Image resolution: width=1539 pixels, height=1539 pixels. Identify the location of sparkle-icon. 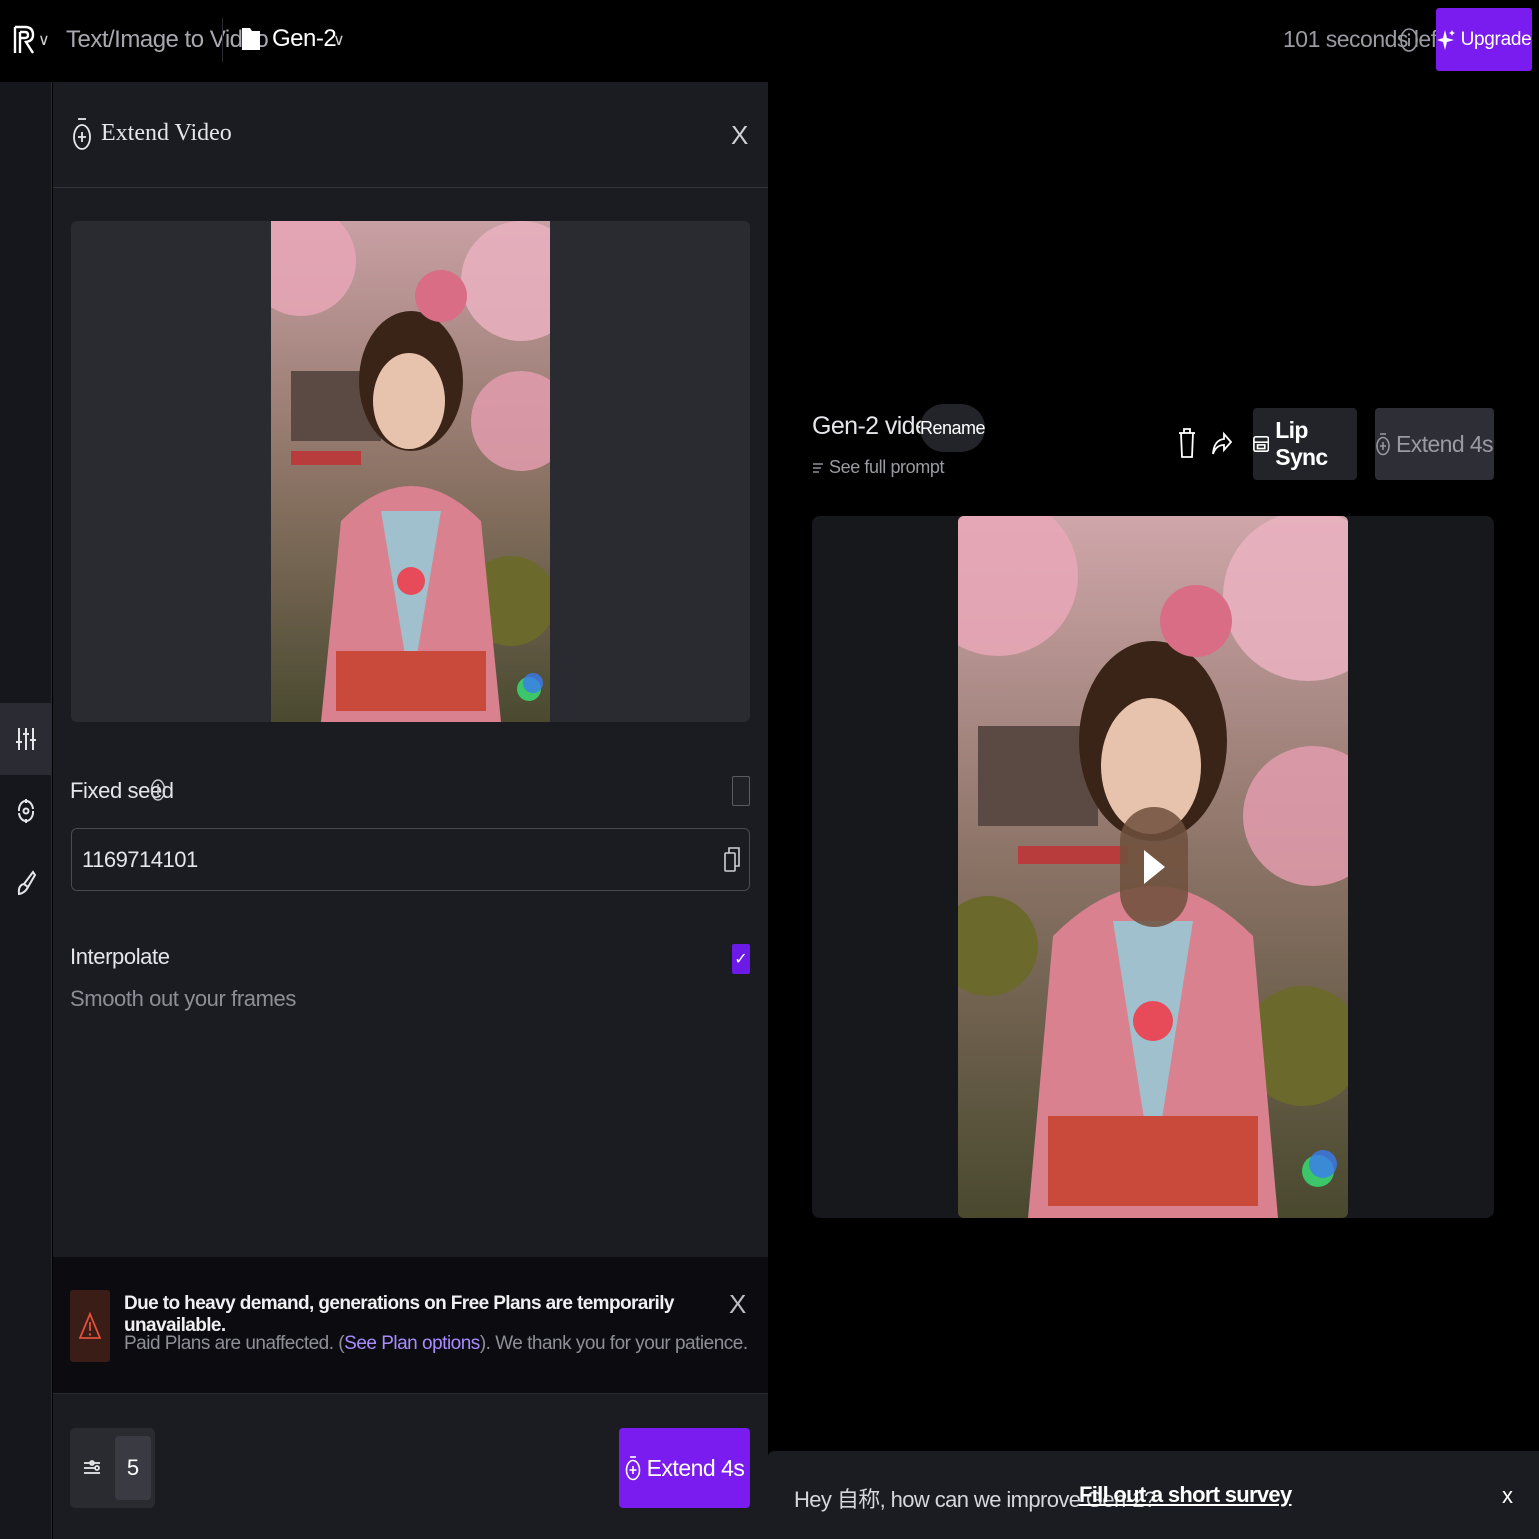
(1445, 39).